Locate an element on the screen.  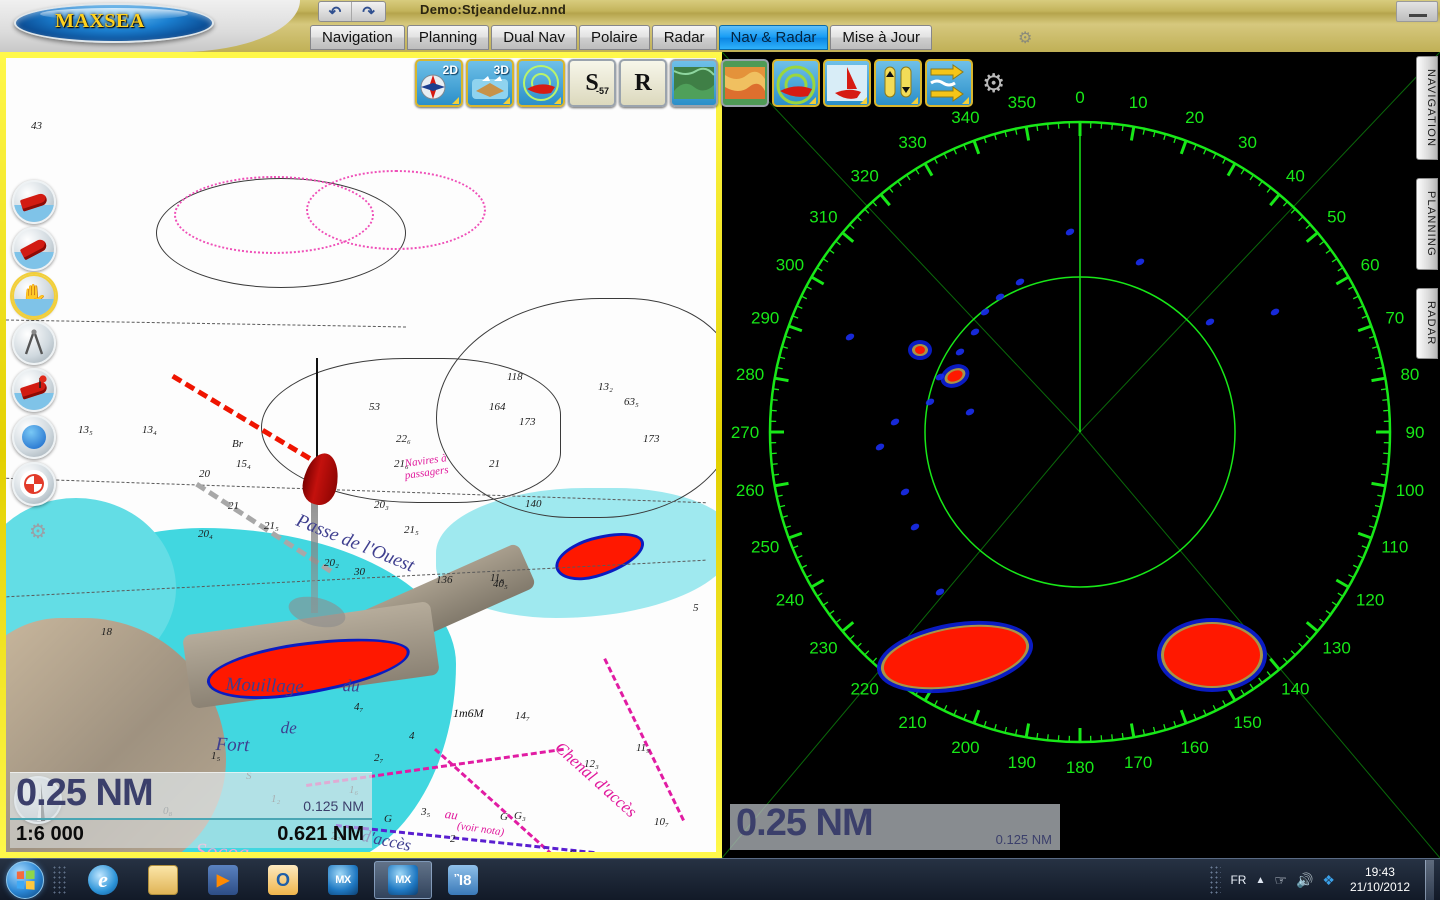
taskbar-paint: Ἲ8 is located at coordinates (463, 880).